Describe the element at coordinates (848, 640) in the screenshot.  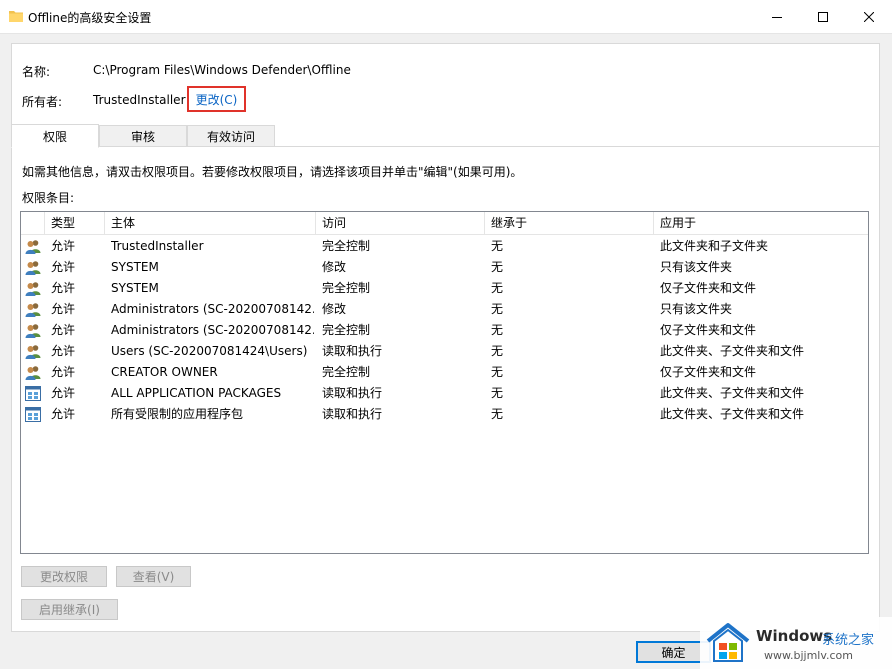
I see `watermark-site: 系统之家` at that location.